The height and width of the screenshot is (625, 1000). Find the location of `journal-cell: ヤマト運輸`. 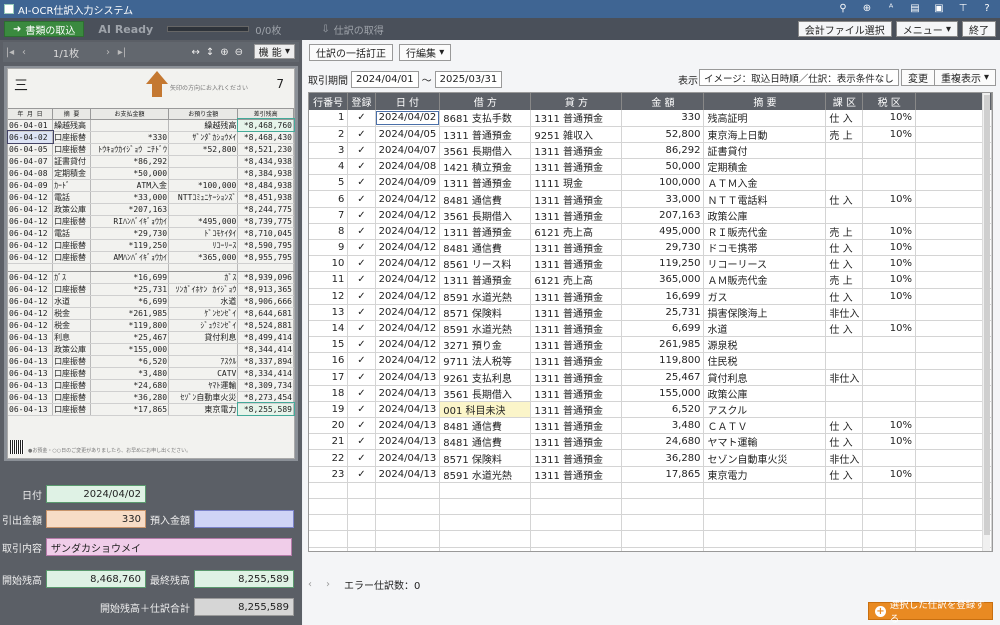

journal-cell: ヤマト運輸 is located at coordinates (765, 442).